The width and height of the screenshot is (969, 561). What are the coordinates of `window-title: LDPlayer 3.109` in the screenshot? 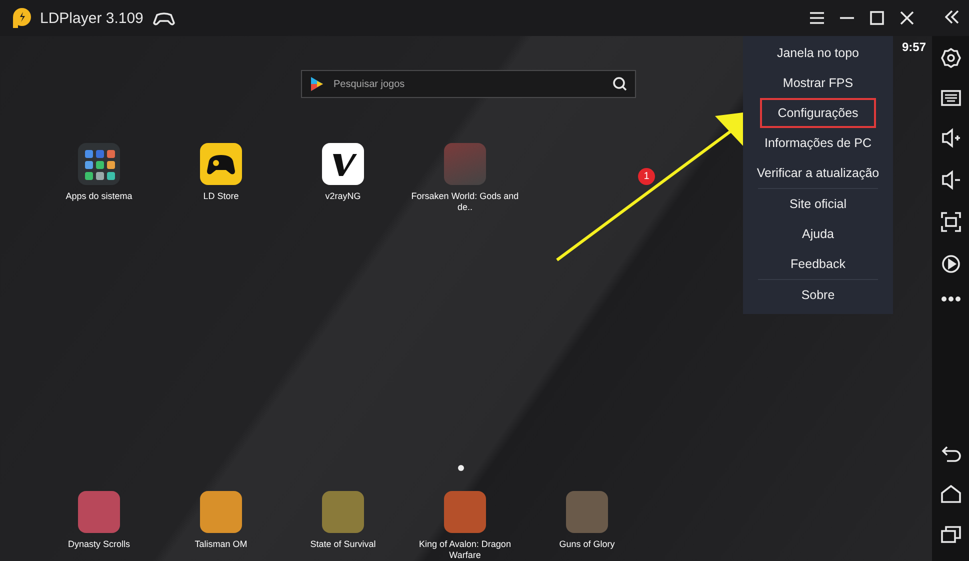 It's located at (92, 18).